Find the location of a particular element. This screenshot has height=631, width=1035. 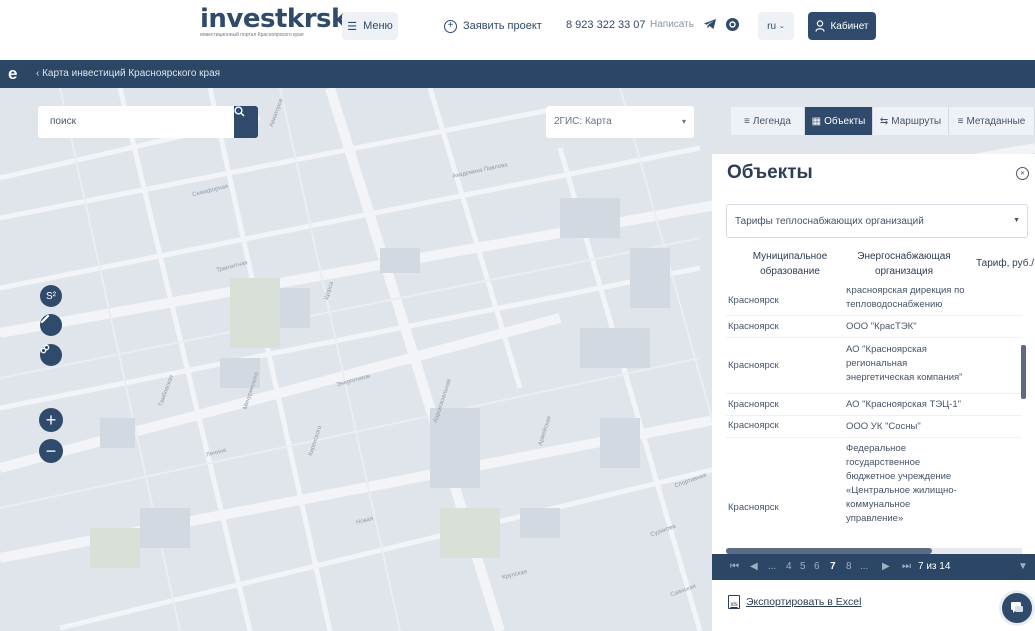

measure-distance-tool is located at coordinates (51, 325).